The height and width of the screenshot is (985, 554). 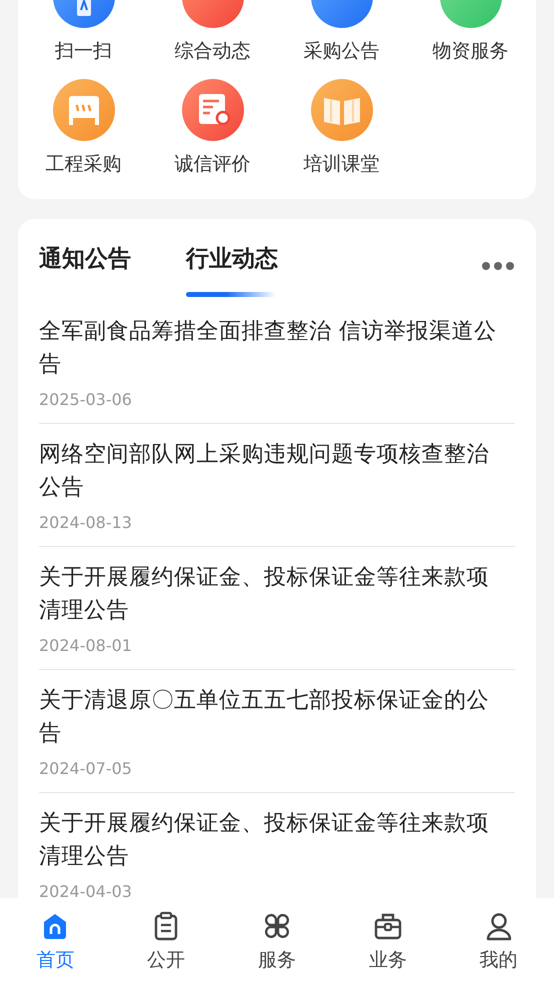 What do you see at coordinates (271, 348) in the screenshot?
I see `news-title: 全军副食品筹措全面排查整治 信访举报渠道公告` at bounding box center [271, 348].